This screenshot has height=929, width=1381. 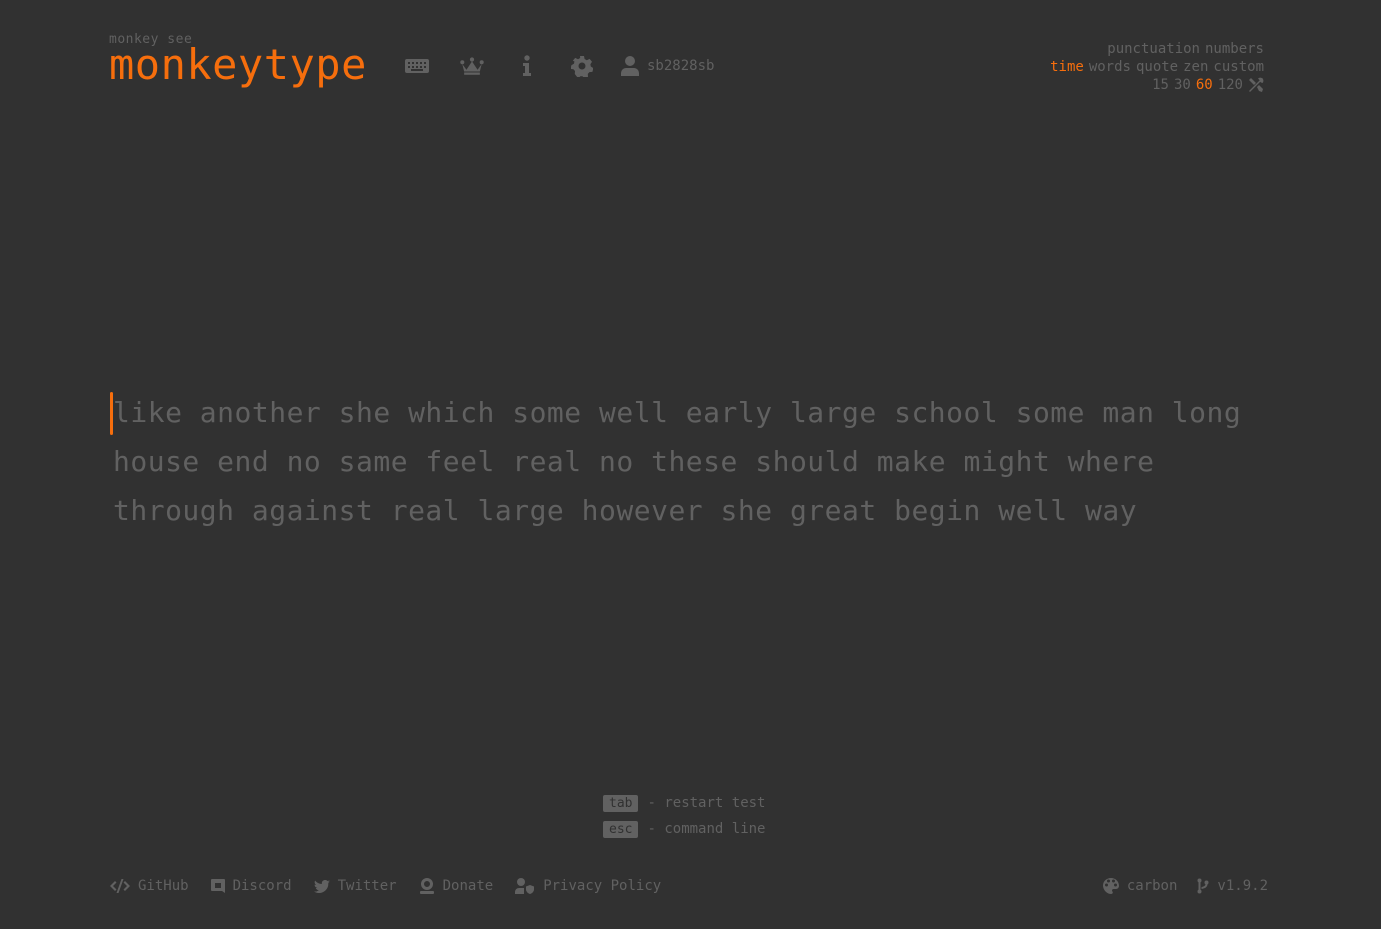 I want to click on account-button: sb2828sb, so click(x=667, y=66).